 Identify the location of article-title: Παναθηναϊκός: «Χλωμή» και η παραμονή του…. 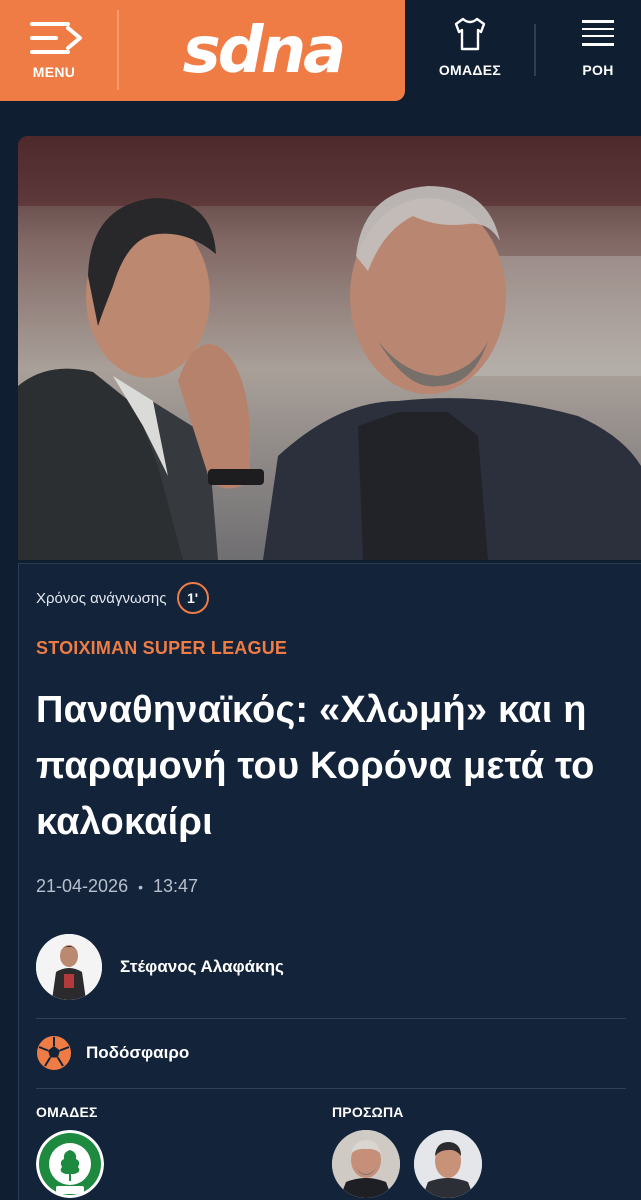
(315, 766).